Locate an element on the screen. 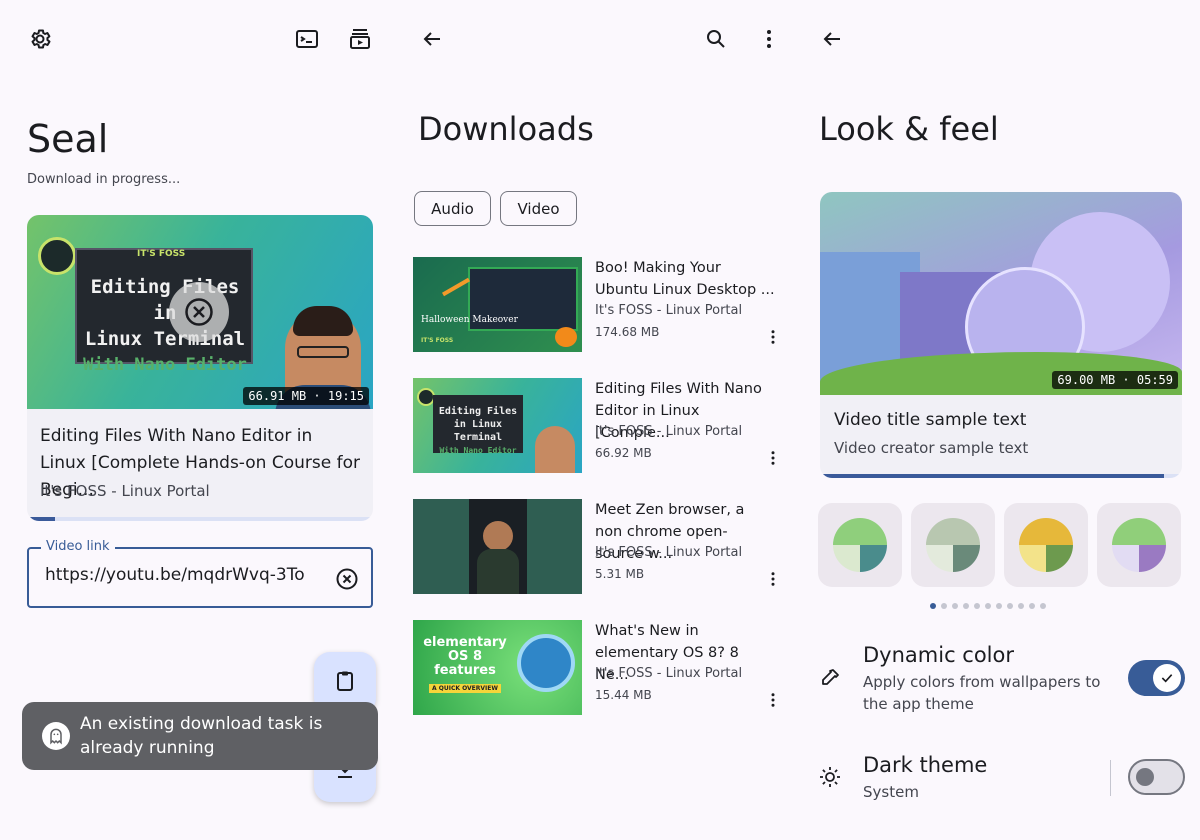  check-icon is located at coordinates (1167, 678).